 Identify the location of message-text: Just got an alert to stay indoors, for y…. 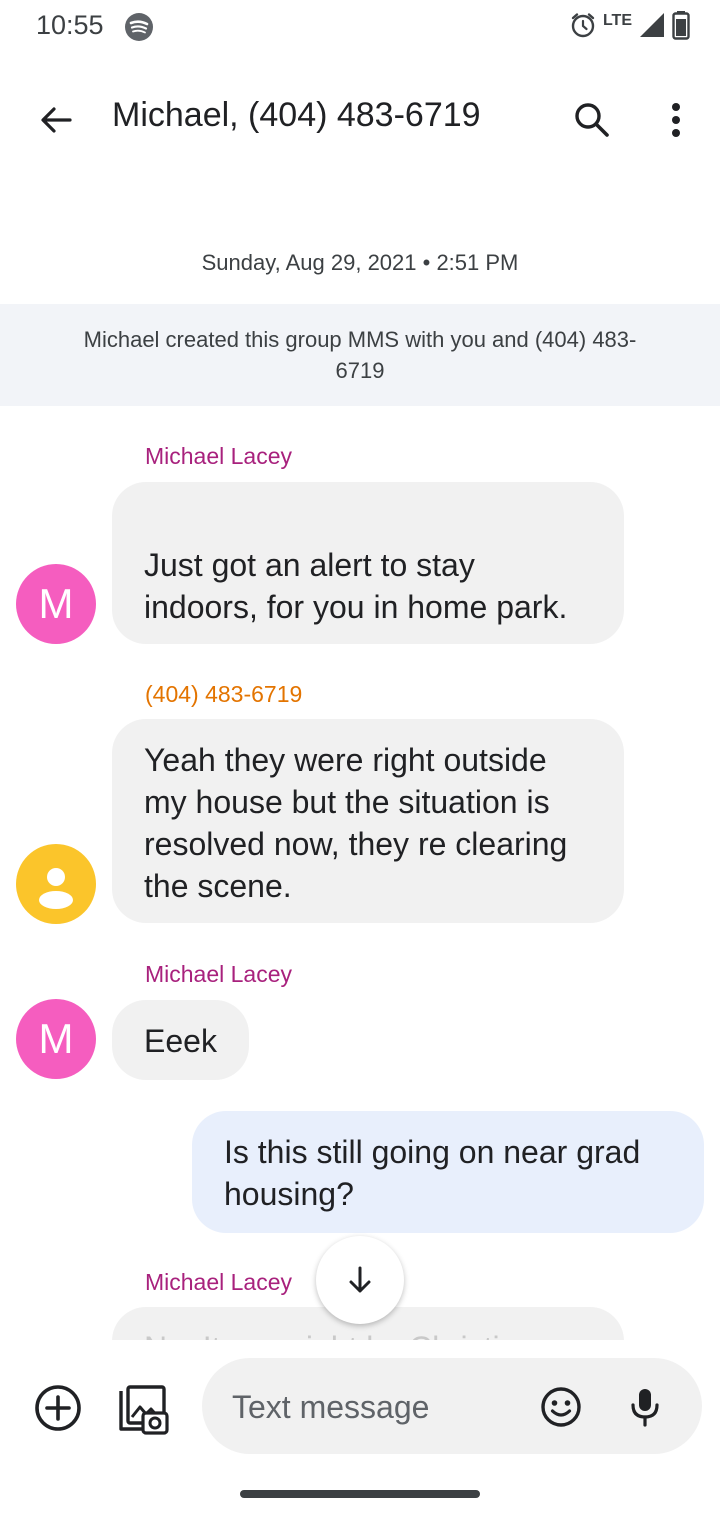
(356, 586).